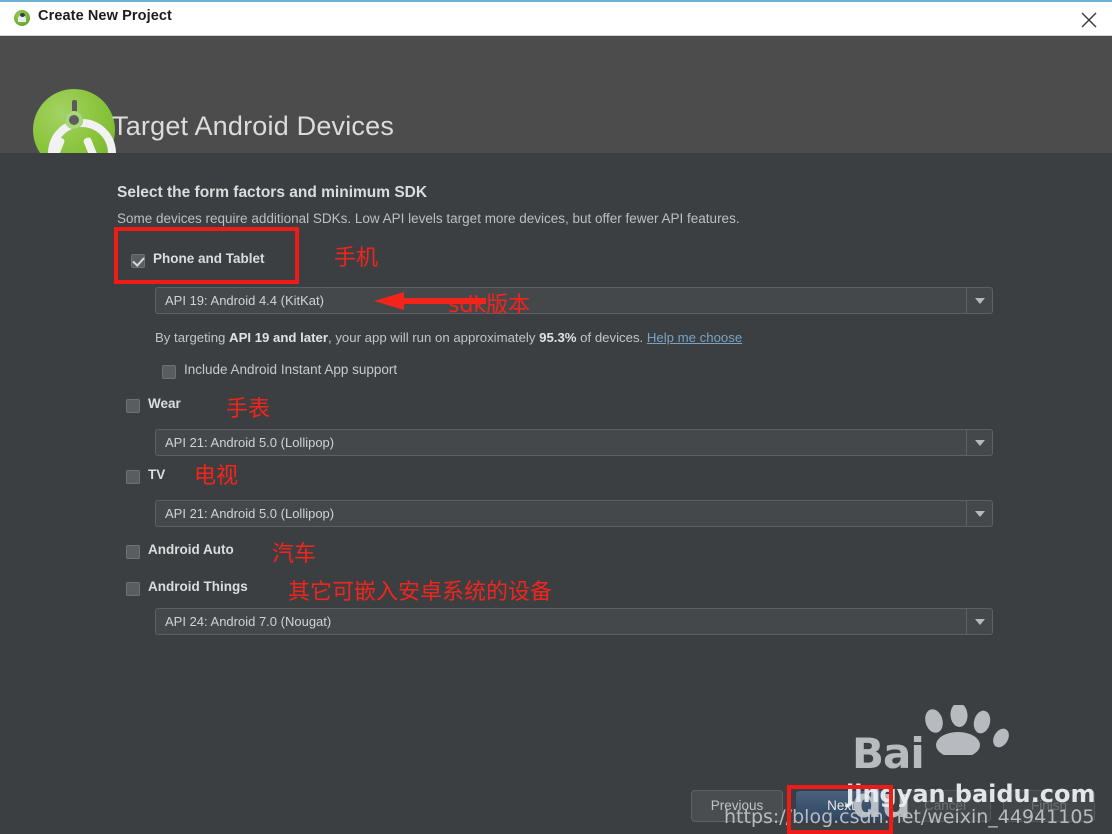 The height and width of the screenshot is (834, 1112). I want to click on phone-and-tablet-sdk-dropdown: API 19: Android 4.4 (KitKat), so click(574, 300).